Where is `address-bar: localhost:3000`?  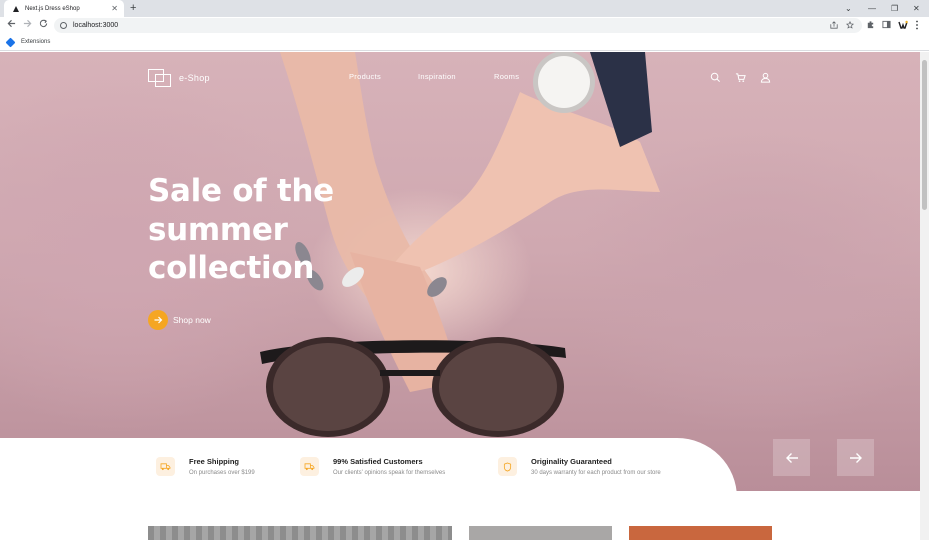
address-bar: localhost:3000 is located at coordinates (458, 25).